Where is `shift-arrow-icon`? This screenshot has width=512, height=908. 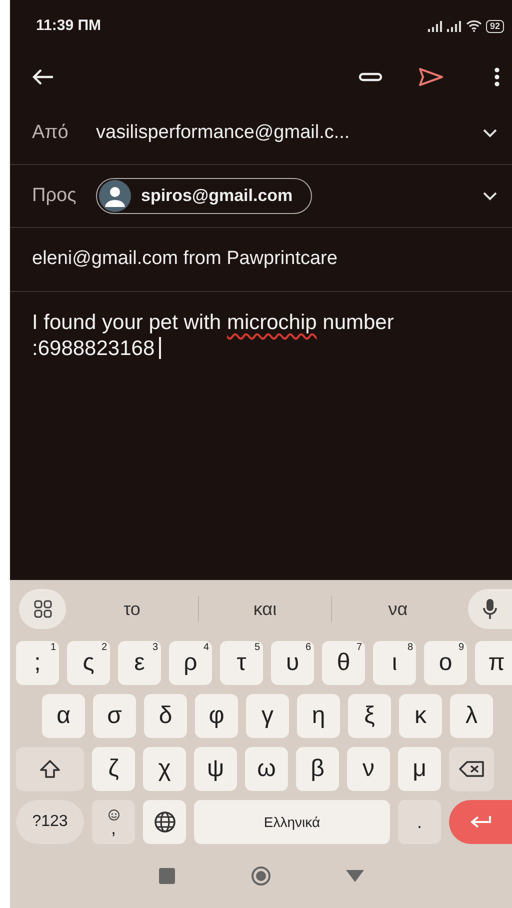
shift-arrow-icon is located at coordinates (50, 769).